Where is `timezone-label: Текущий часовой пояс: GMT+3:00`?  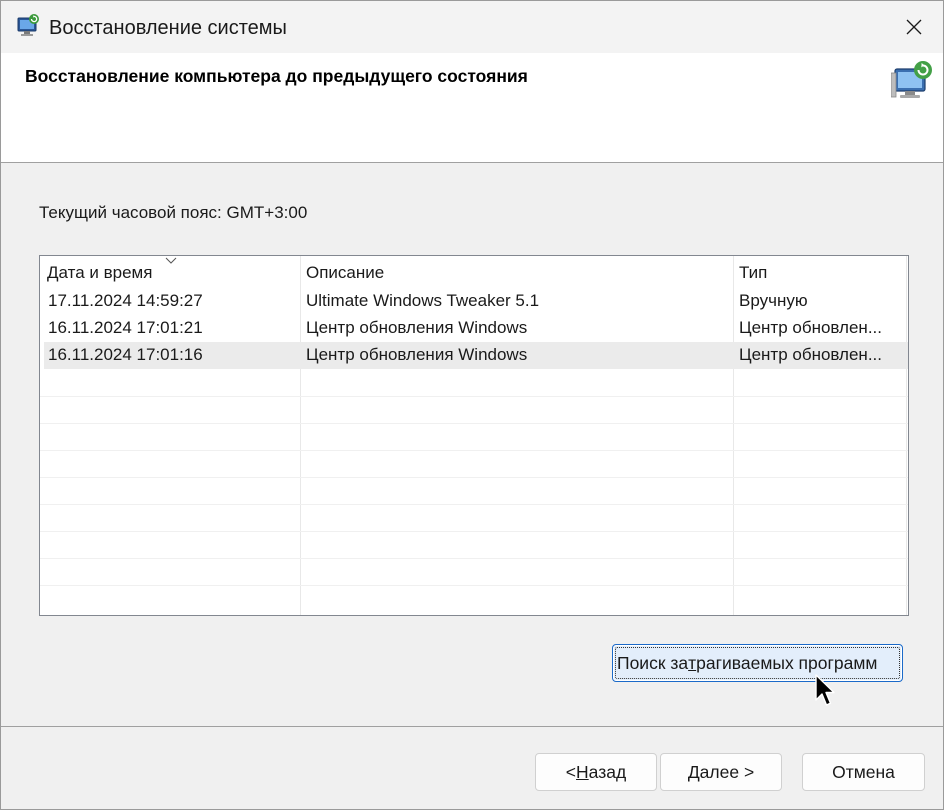
timezone-label: Текущий часовой пояс: GMT+3:00 is located at coordinates (173, 212).